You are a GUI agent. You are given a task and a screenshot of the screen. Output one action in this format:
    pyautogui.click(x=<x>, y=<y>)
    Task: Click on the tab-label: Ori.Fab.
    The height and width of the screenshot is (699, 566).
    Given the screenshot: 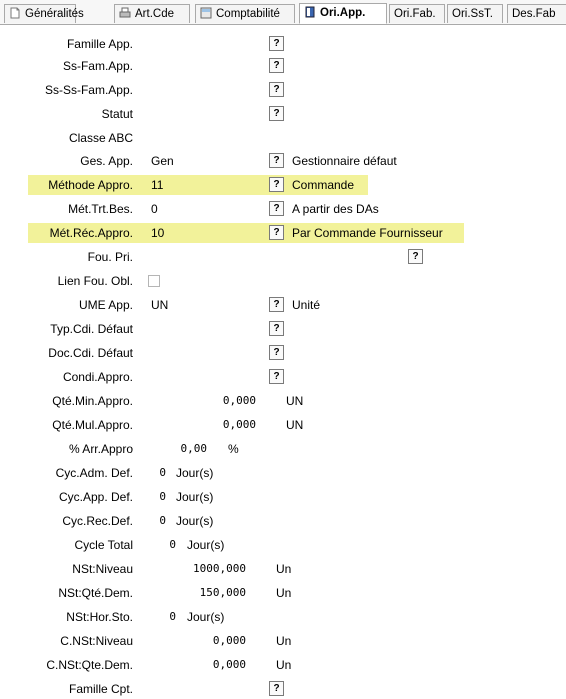 What is the action you would take?
    pyautogui.click(x=415, y=14)
    